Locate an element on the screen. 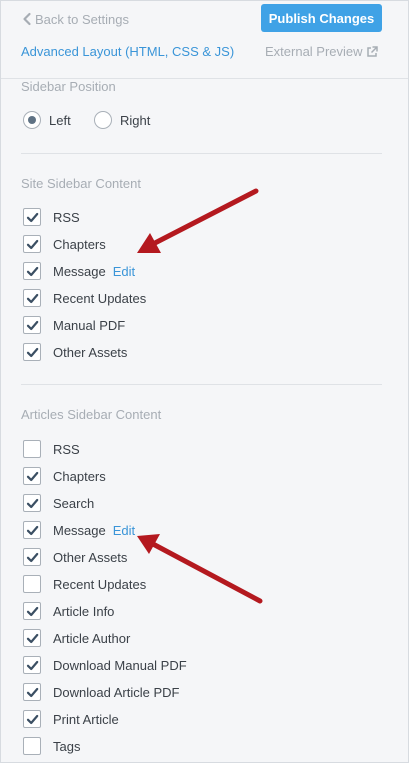 The width and height of the screenshot is (409, 763). checkbox-row: Tags is located at coordinates (51, 746).